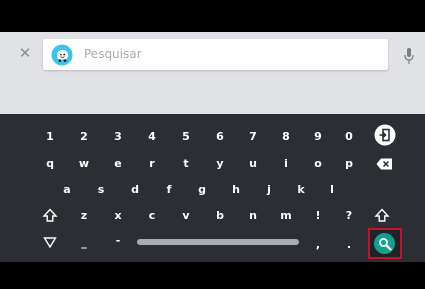 This screenshot has width=425, height=289. I want to click on key-r: r, so click(152, 164).